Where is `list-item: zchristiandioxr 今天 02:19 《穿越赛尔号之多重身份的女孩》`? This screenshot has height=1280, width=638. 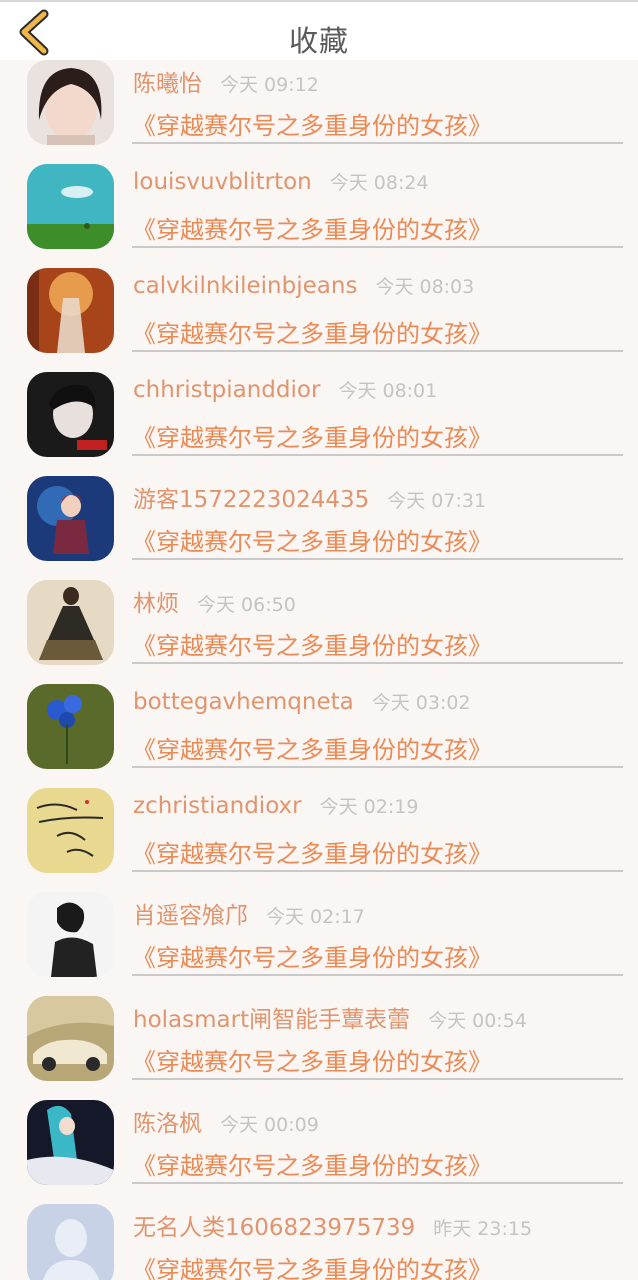 list-item: zchristiandioxr 今天 02:19 《穿越赛尔号之多重身份的女孩》 is located at coordinates (319, 838).